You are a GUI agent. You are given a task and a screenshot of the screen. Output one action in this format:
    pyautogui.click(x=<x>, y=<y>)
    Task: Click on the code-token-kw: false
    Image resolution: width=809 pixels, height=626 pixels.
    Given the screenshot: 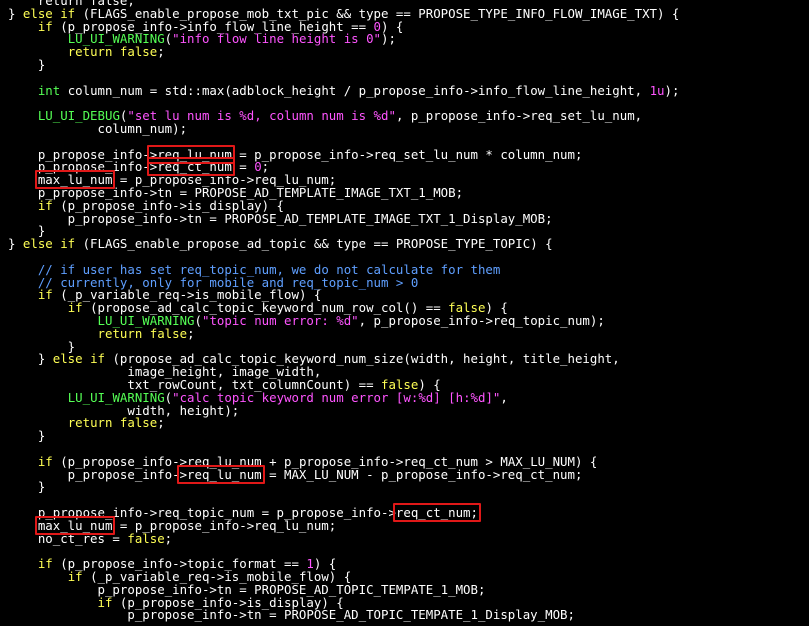 What is the action you would take?
    pyautogui.click(x=146, y=538)
    